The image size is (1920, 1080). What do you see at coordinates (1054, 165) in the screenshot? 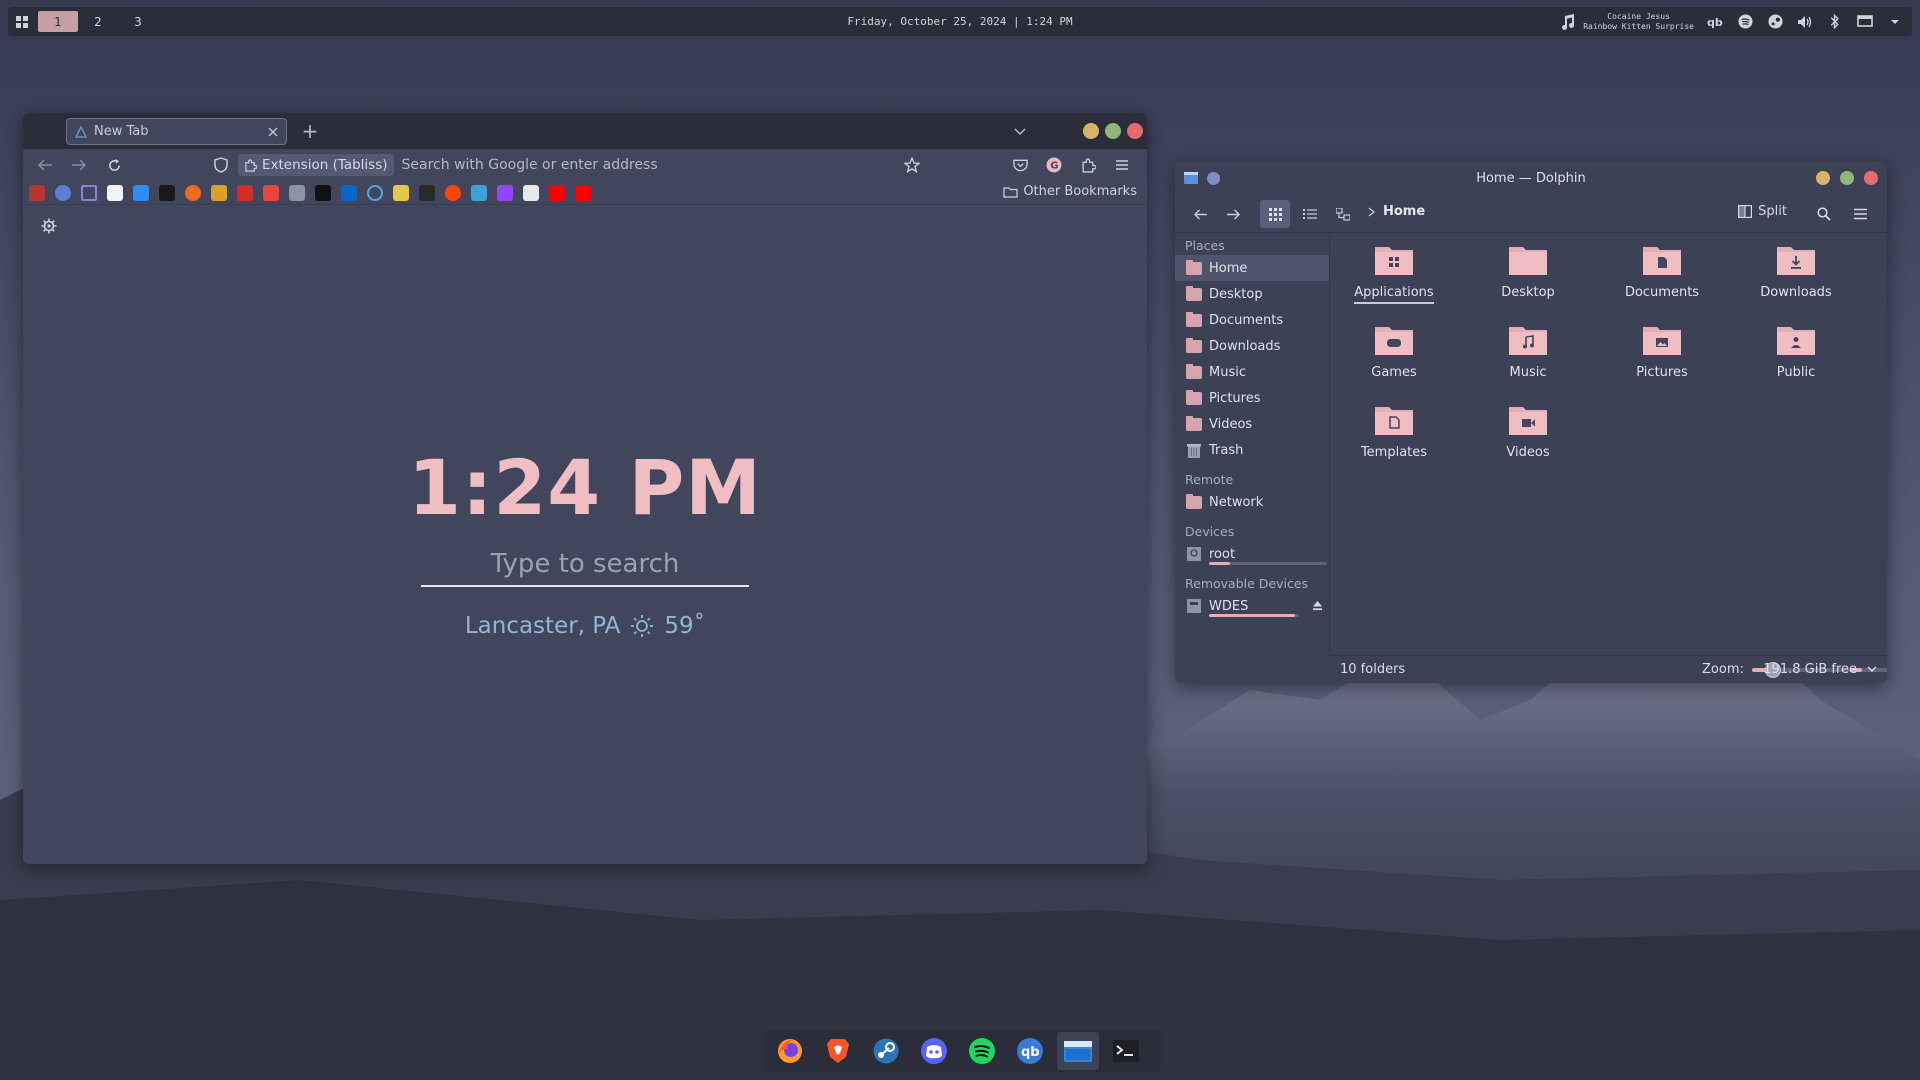
I see `account-avatar-button: G` at bounding box center [1054, 165].